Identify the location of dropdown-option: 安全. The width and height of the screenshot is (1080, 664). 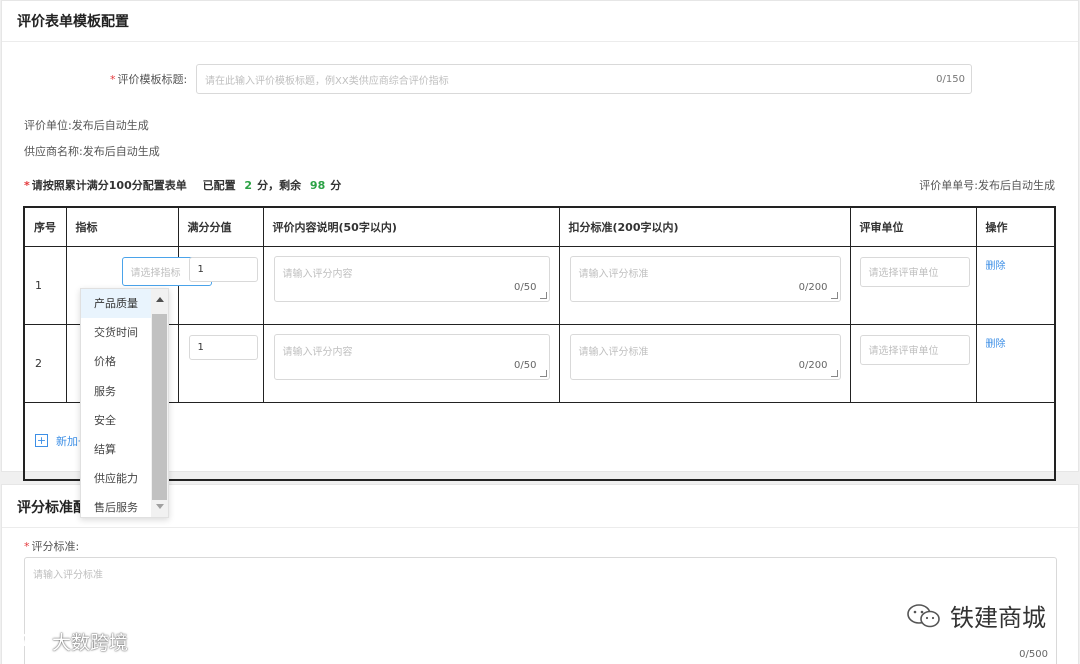
(117, 420).